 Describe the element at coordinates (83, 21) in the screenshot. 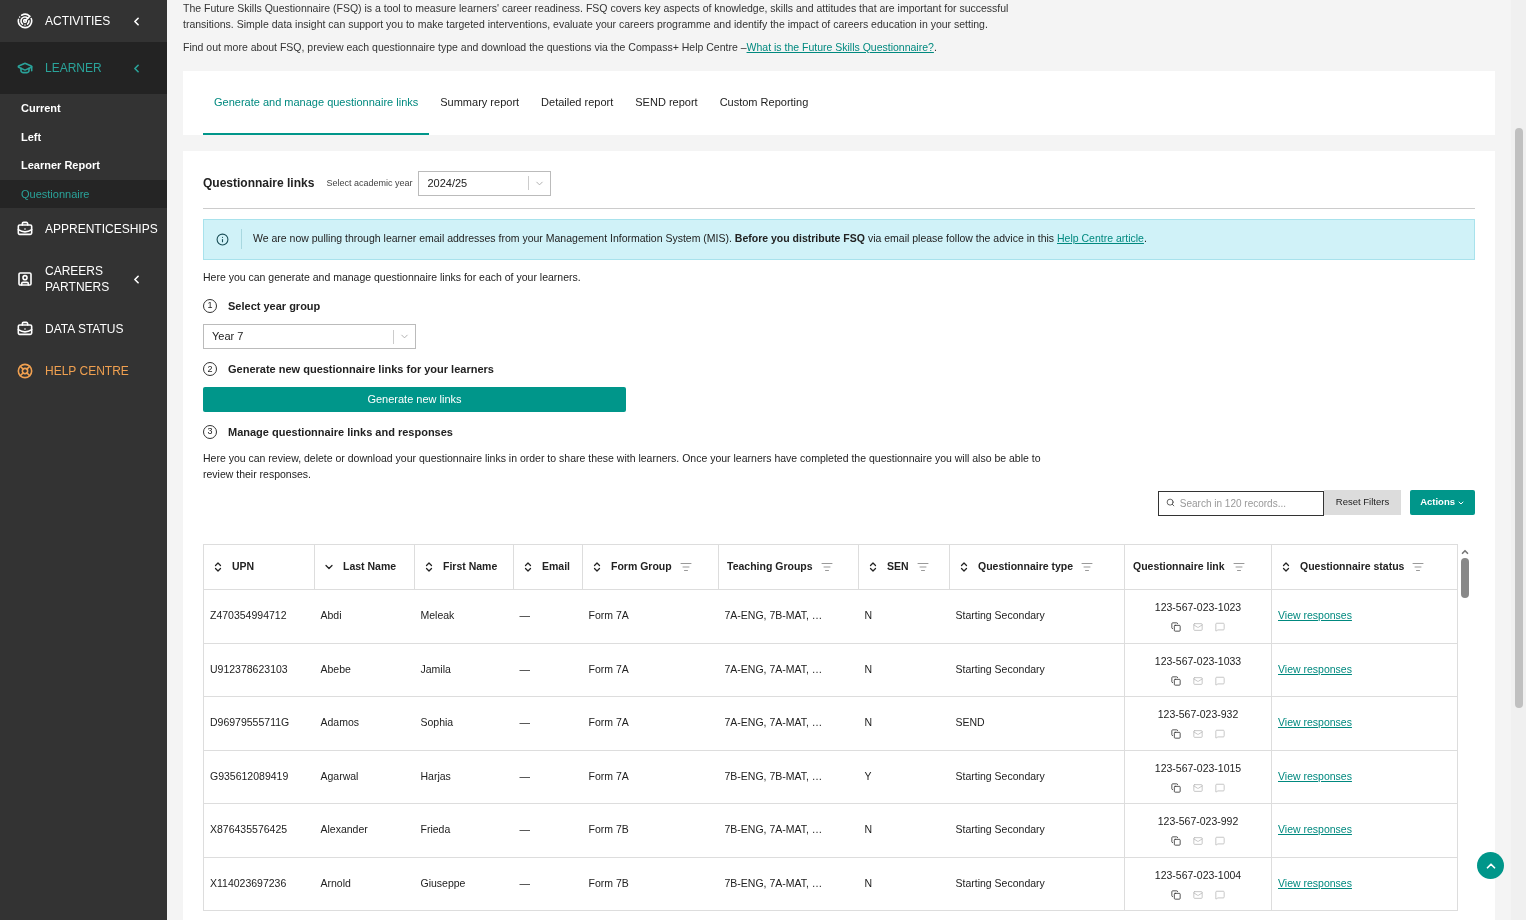

I see `nav-item: ACTIVITIES` at that location.